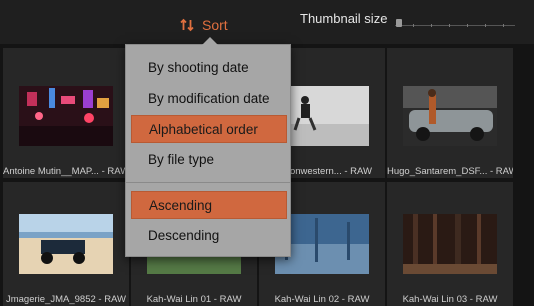  What do you see at coordinates (455, 20) in the screenshot?
I see `thumbnail-size-slider` at bounding box center [455, 20].